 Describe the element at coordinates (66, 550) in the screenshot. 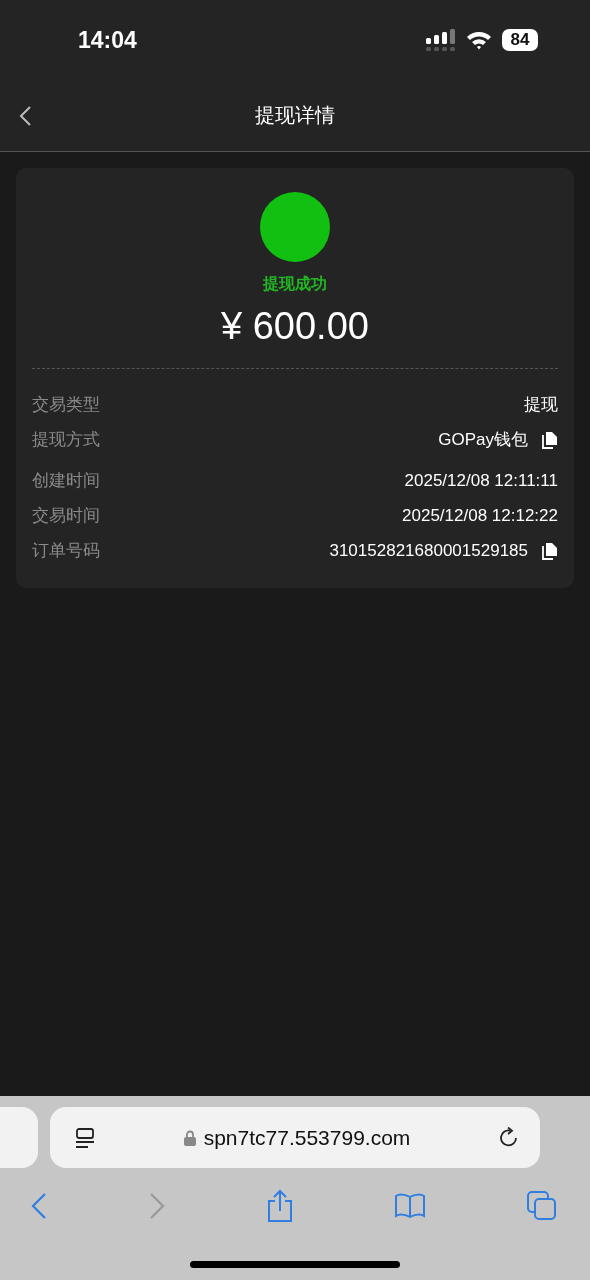

I see `field-label: 订单号码` at that location.